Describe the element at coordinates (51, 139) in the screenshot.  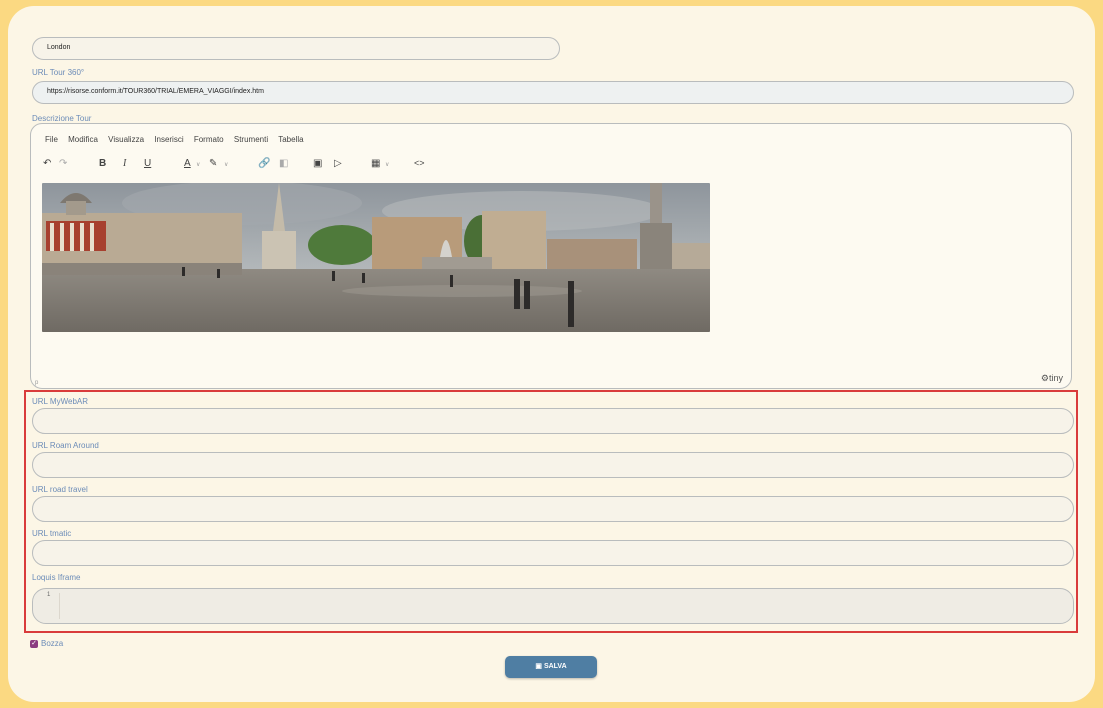
I see `menu-file: File` at that location.